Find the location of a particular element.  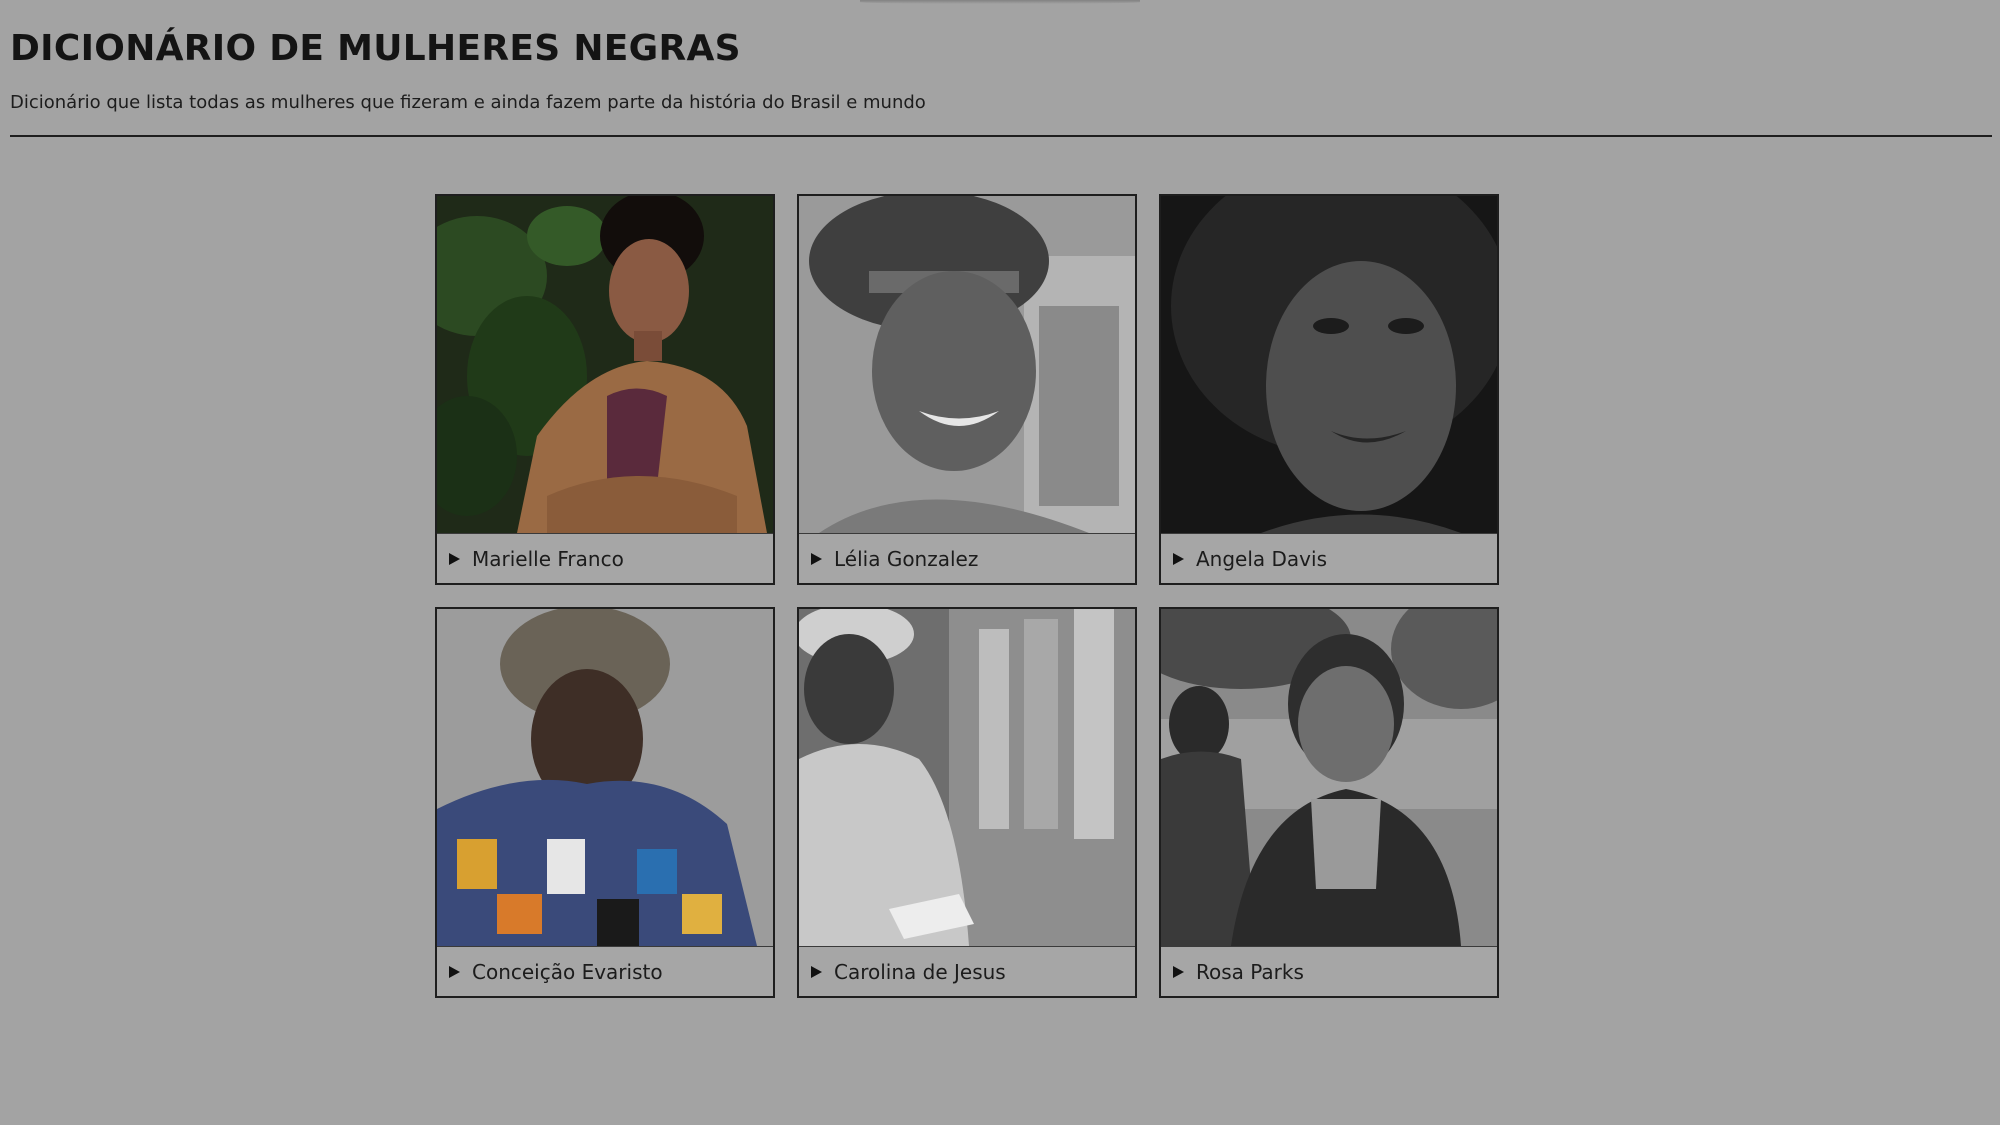

page-title: DICIONÁRIO DE MULHERES NEGRAS is located at coordinates (375, 48).